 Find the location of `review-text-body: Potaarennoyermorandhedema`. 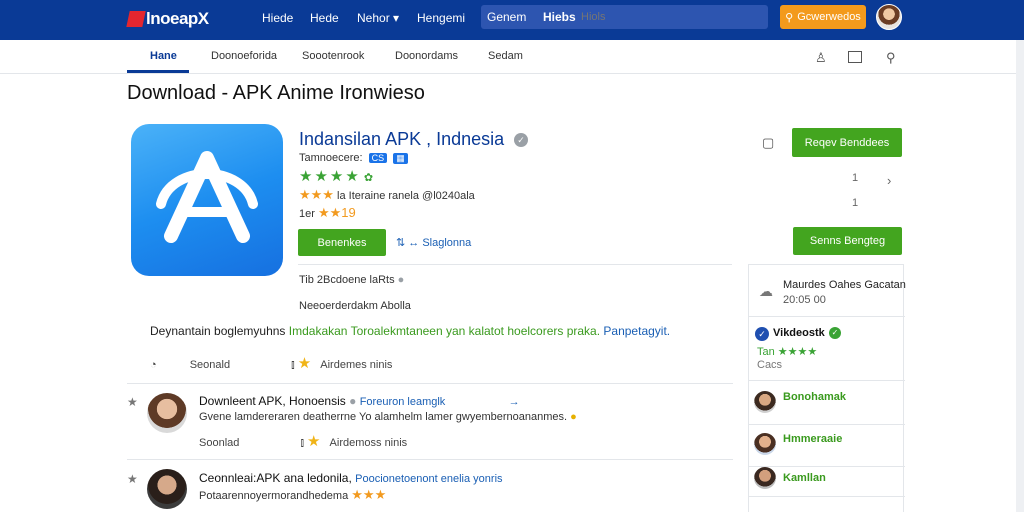

review-text-body: Potaarennoyermorandhedema is located at coordinates (274, 496).